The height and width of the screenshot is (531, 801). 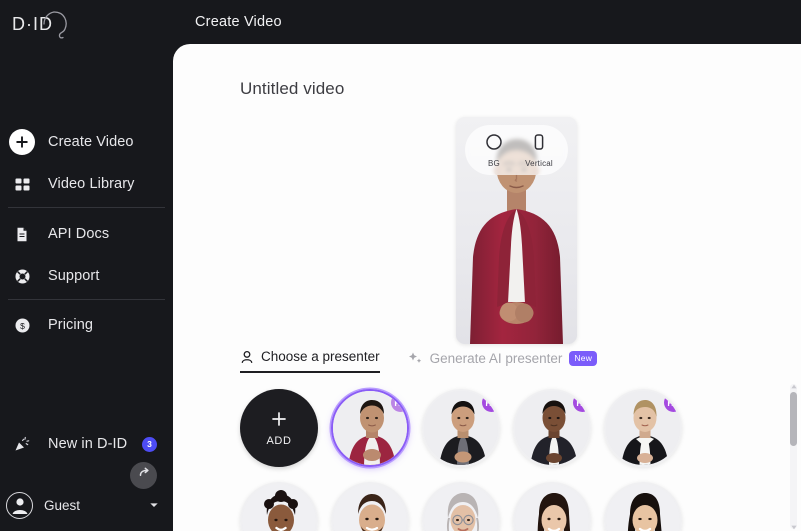 I want to click on add-button-label: ADD, so click(x=279, y=440).